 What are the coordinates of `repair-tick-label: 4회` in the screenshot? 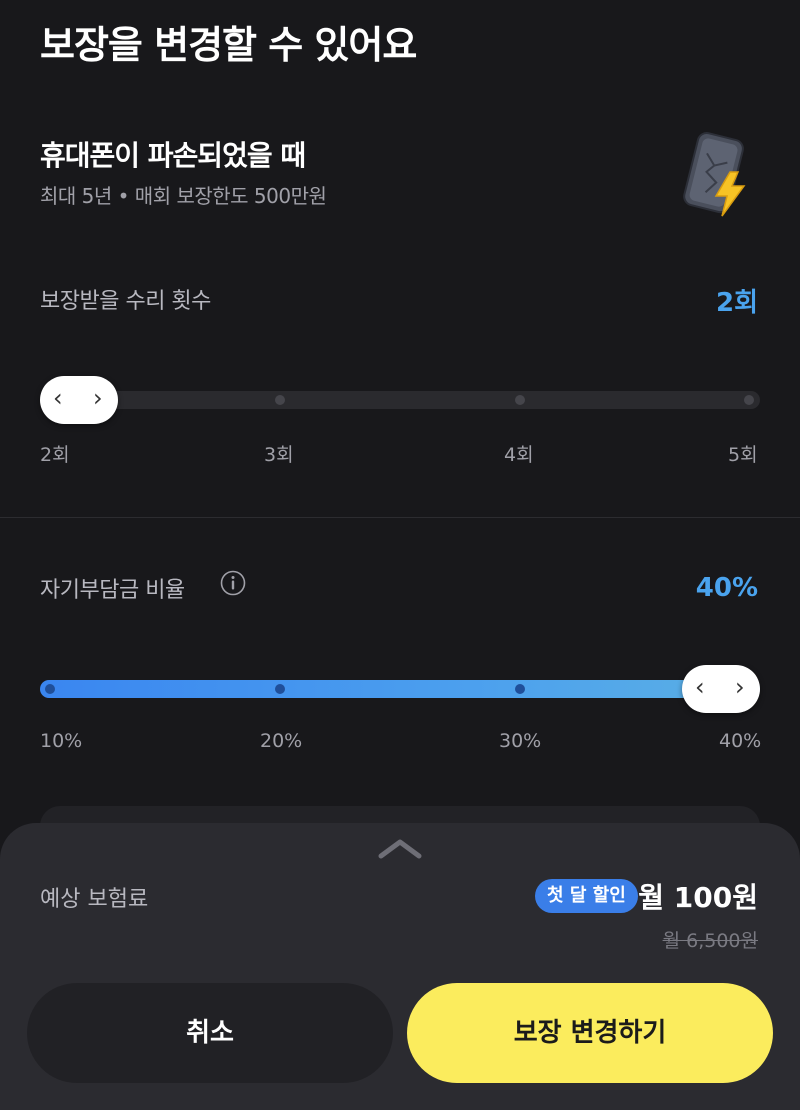 It's located at (519, 455).